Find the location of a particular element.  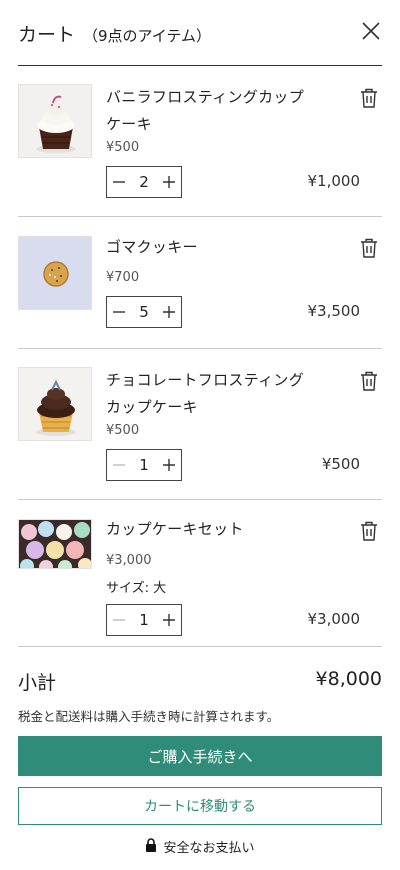

product-image-chocolate-cupcake is located at coordinates (55, 404).